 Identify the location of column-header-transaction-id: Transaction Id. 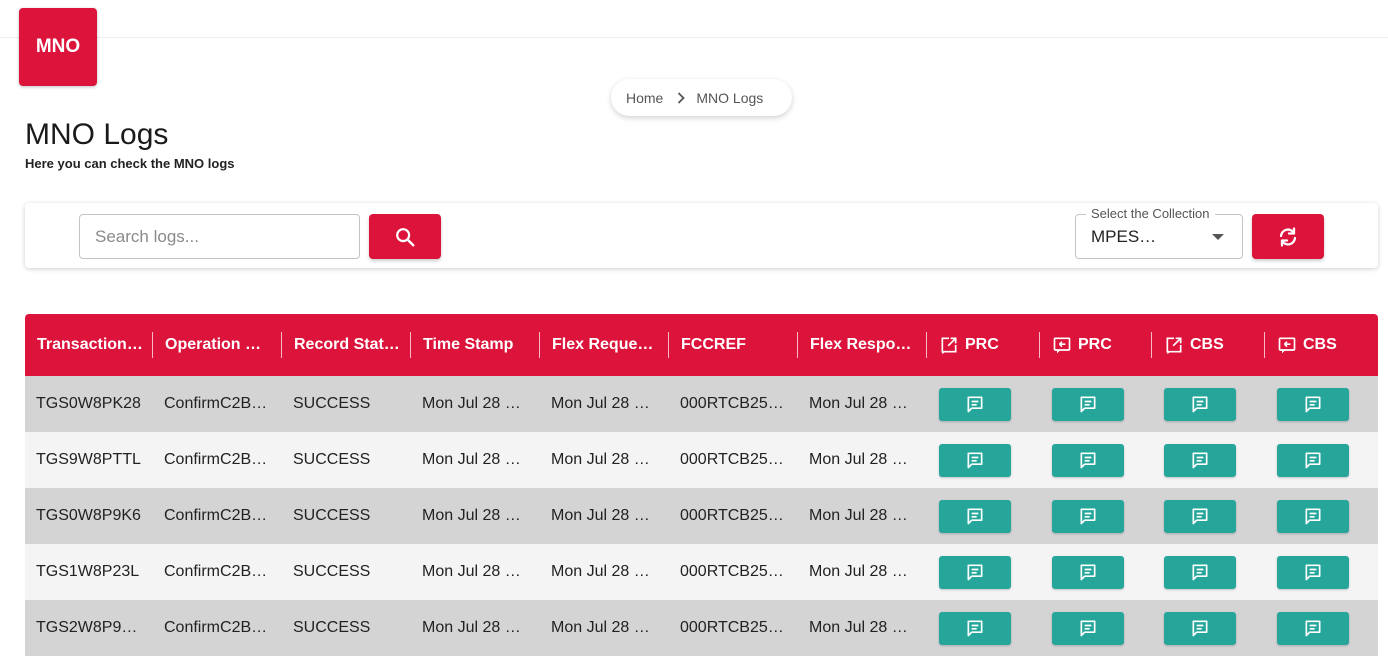
(89, 345).